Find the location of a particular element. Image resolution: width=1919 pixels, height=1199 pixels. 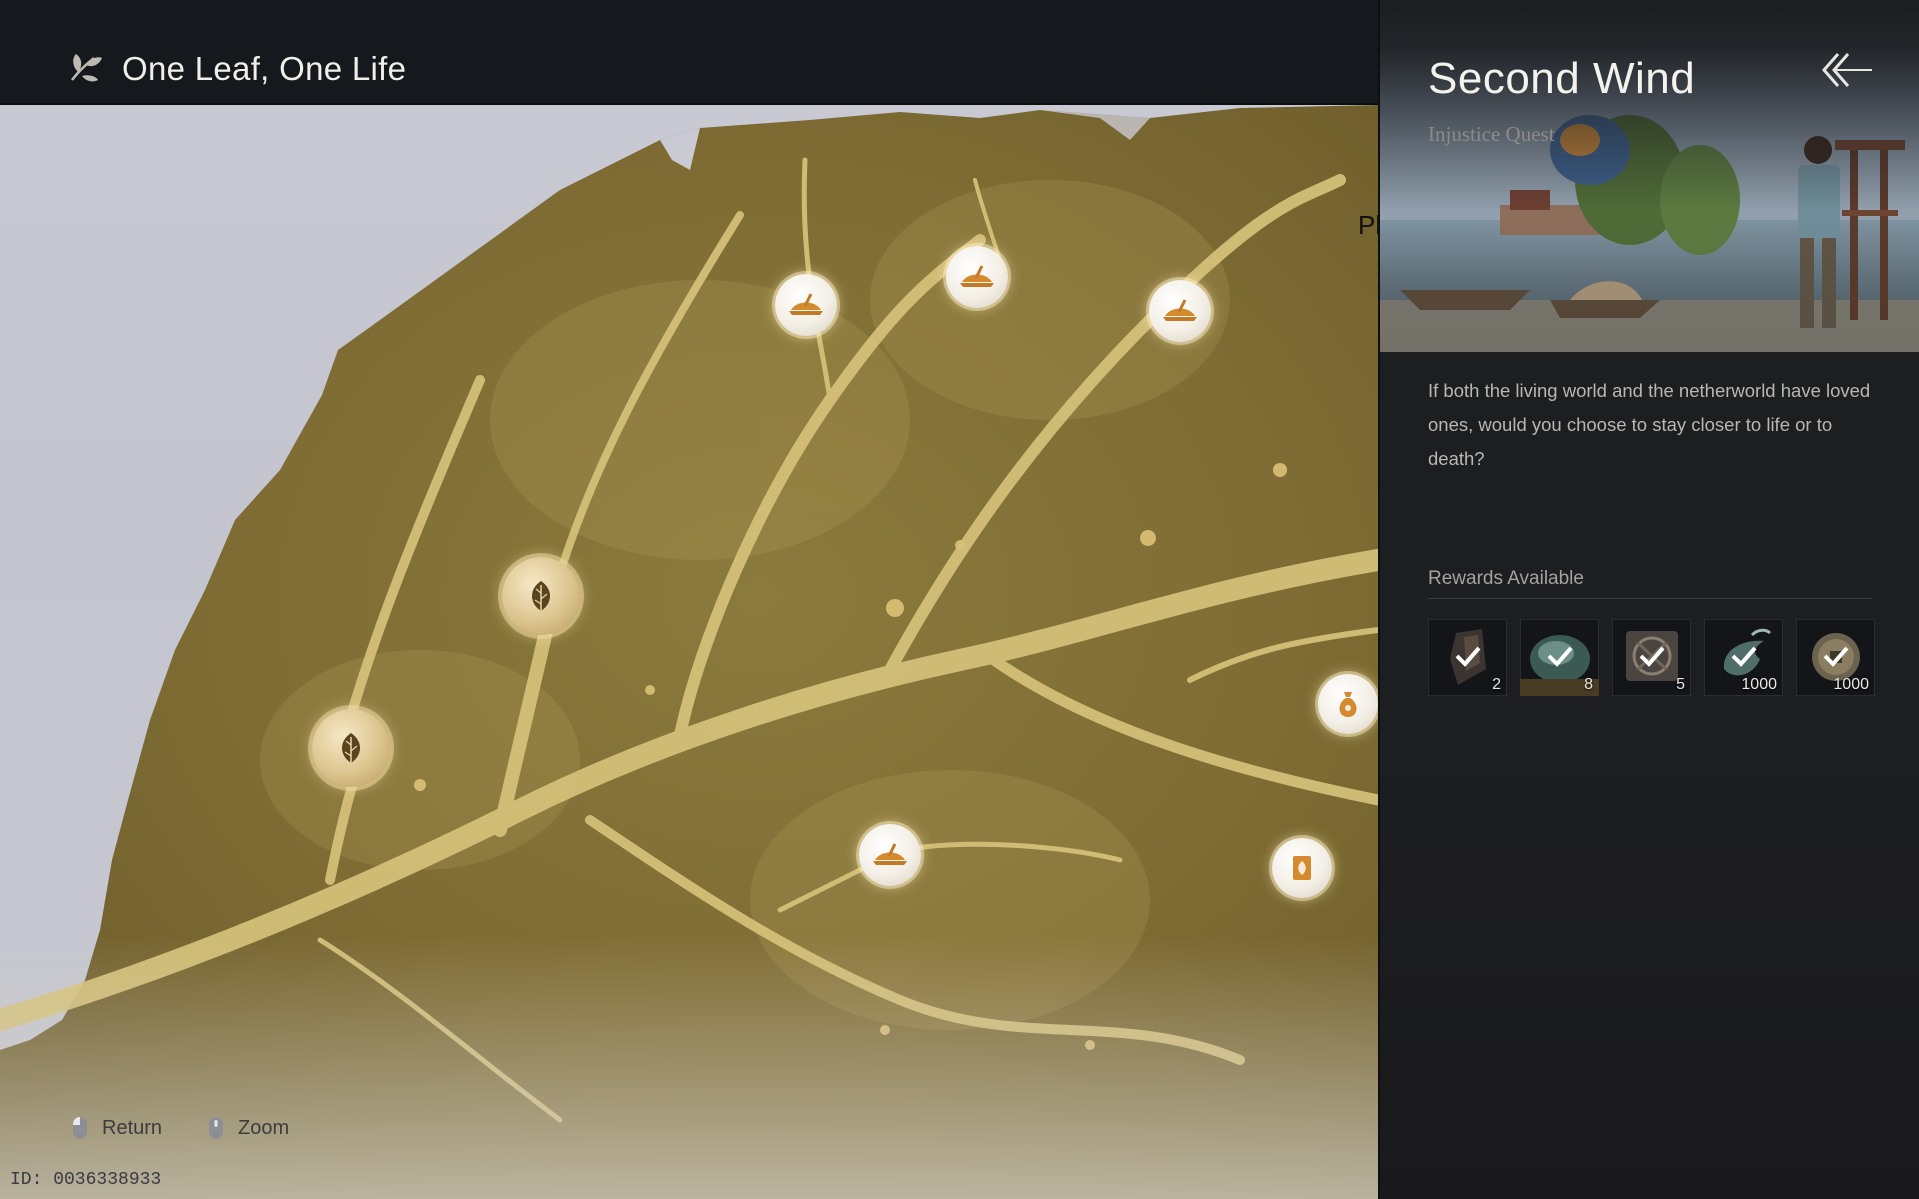

zoom-hint: Zoom is located at coordinates (248, 1128).